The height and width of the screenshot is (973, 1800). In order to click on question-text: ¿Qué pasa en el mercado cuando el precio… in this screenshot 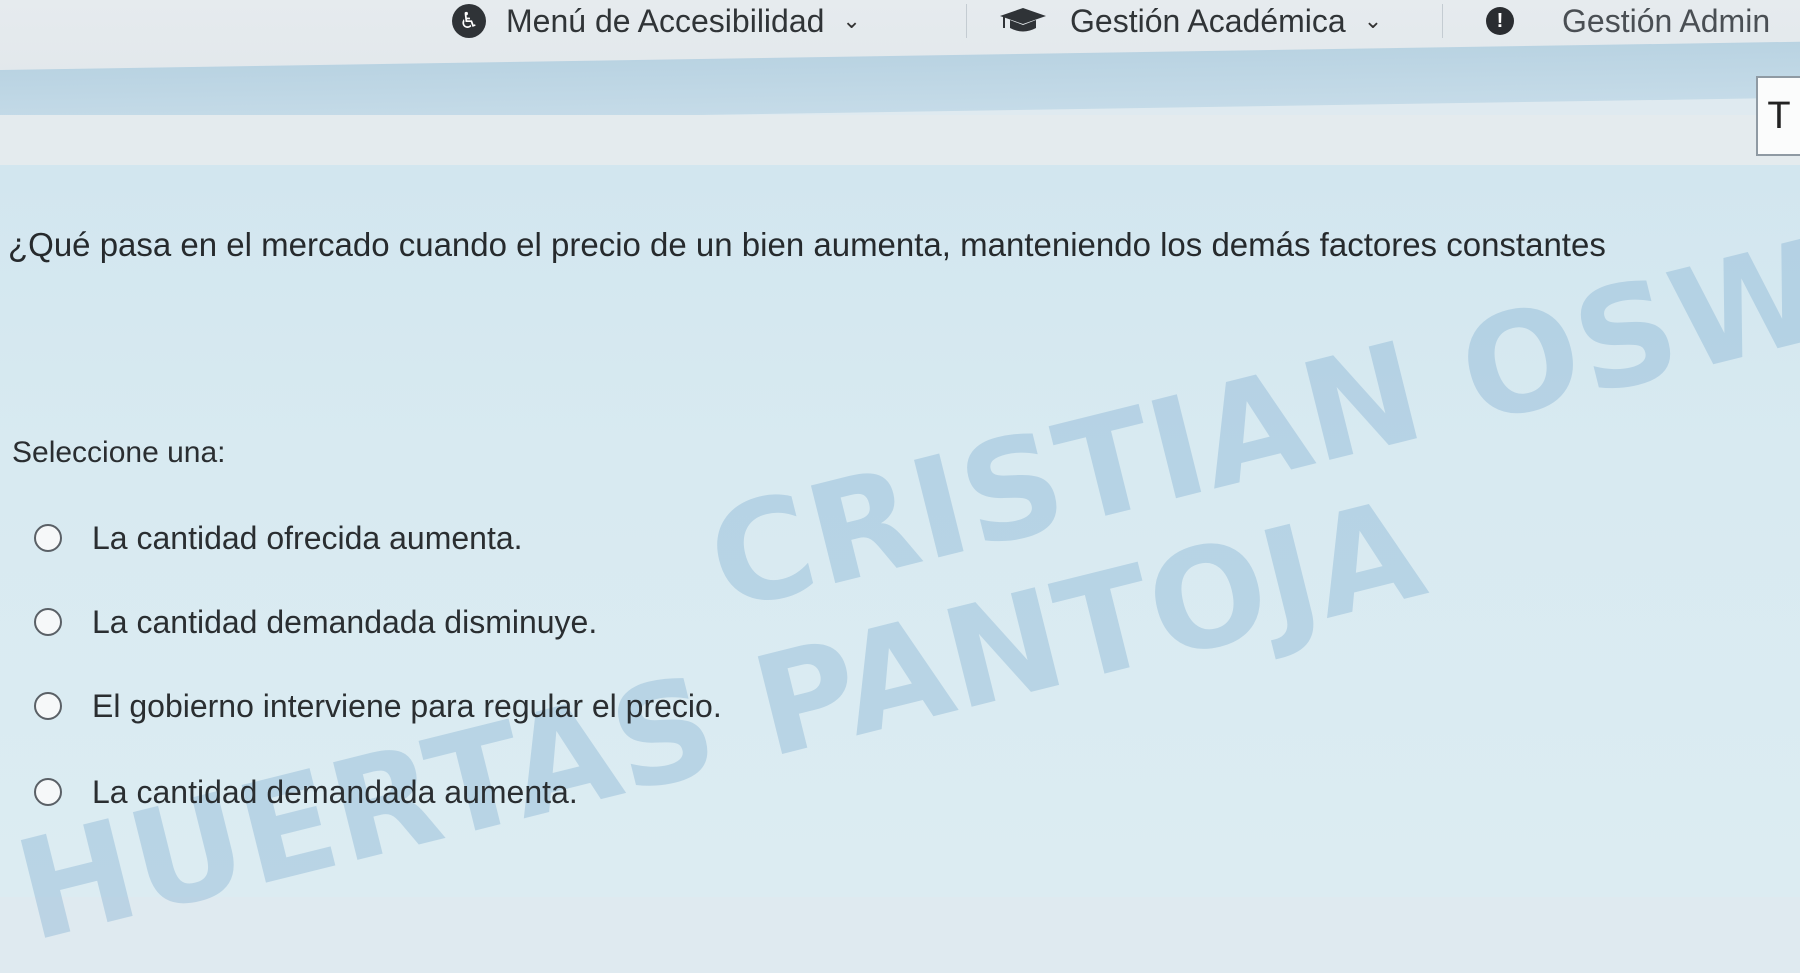, I will do `click(807, 244)`.